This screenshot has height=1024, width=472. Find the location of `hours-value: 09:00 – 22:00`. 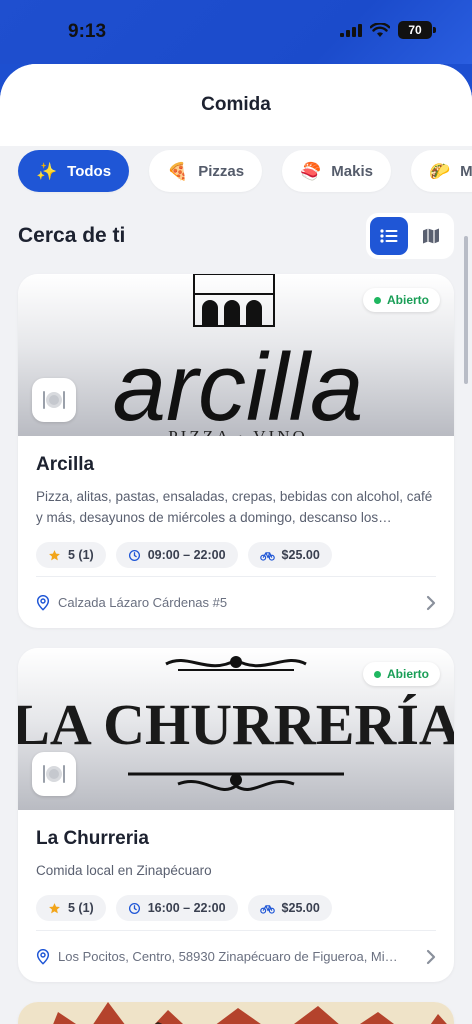

hours-value: 09:00 – 22:00 is located at coordinates (186, 555).